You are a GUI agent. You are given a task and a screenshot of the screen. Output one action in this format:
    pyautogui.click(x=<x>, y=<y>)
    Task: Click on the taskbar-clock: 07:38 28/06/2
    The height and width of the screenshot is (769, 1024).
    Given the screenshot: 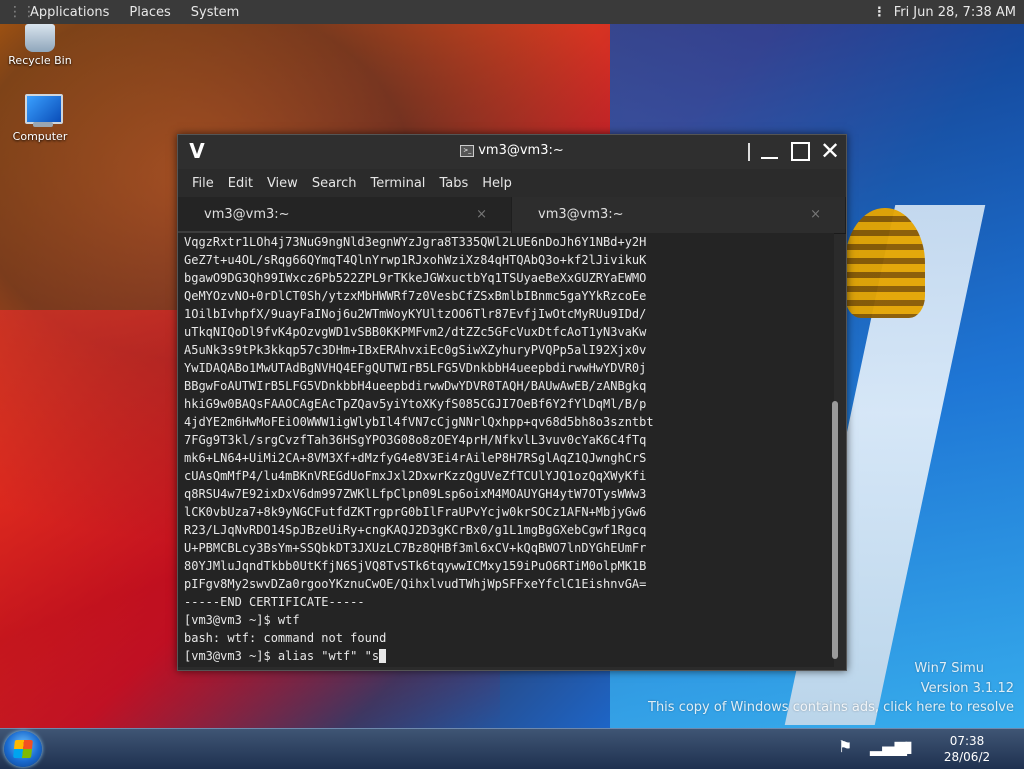 What is the action you would take?
    pyautogui.click(x=967, y=749)
    